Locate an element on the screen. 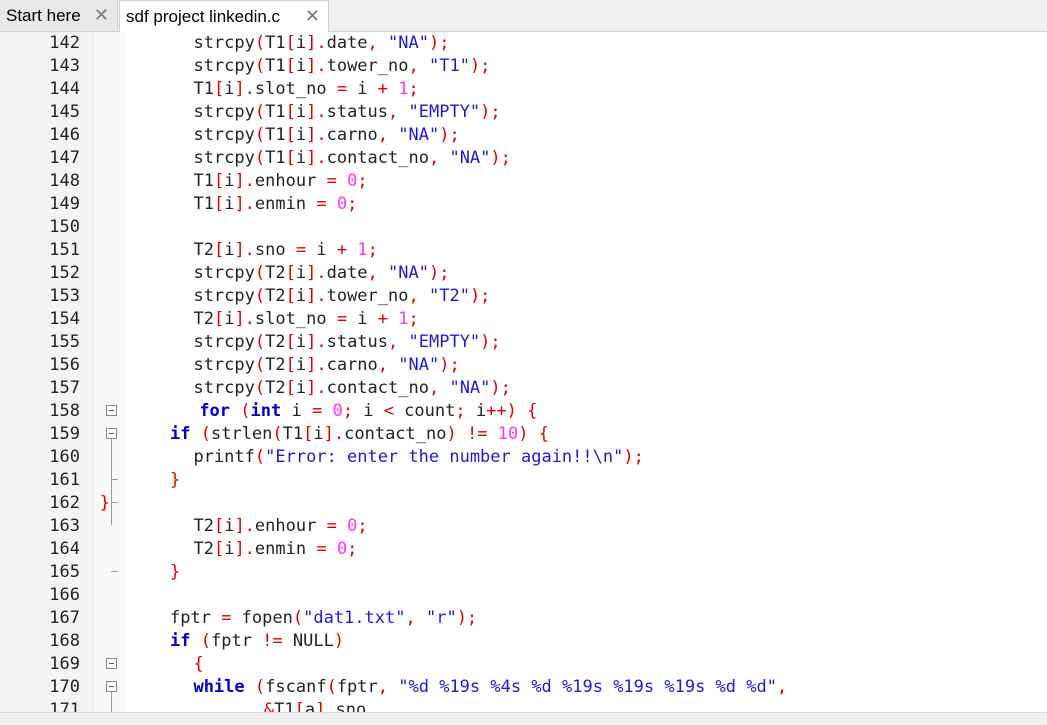 This screenshot has height=725, width=1047. tab-start-here: Start here ✕ is located at coordinates (59, 15).